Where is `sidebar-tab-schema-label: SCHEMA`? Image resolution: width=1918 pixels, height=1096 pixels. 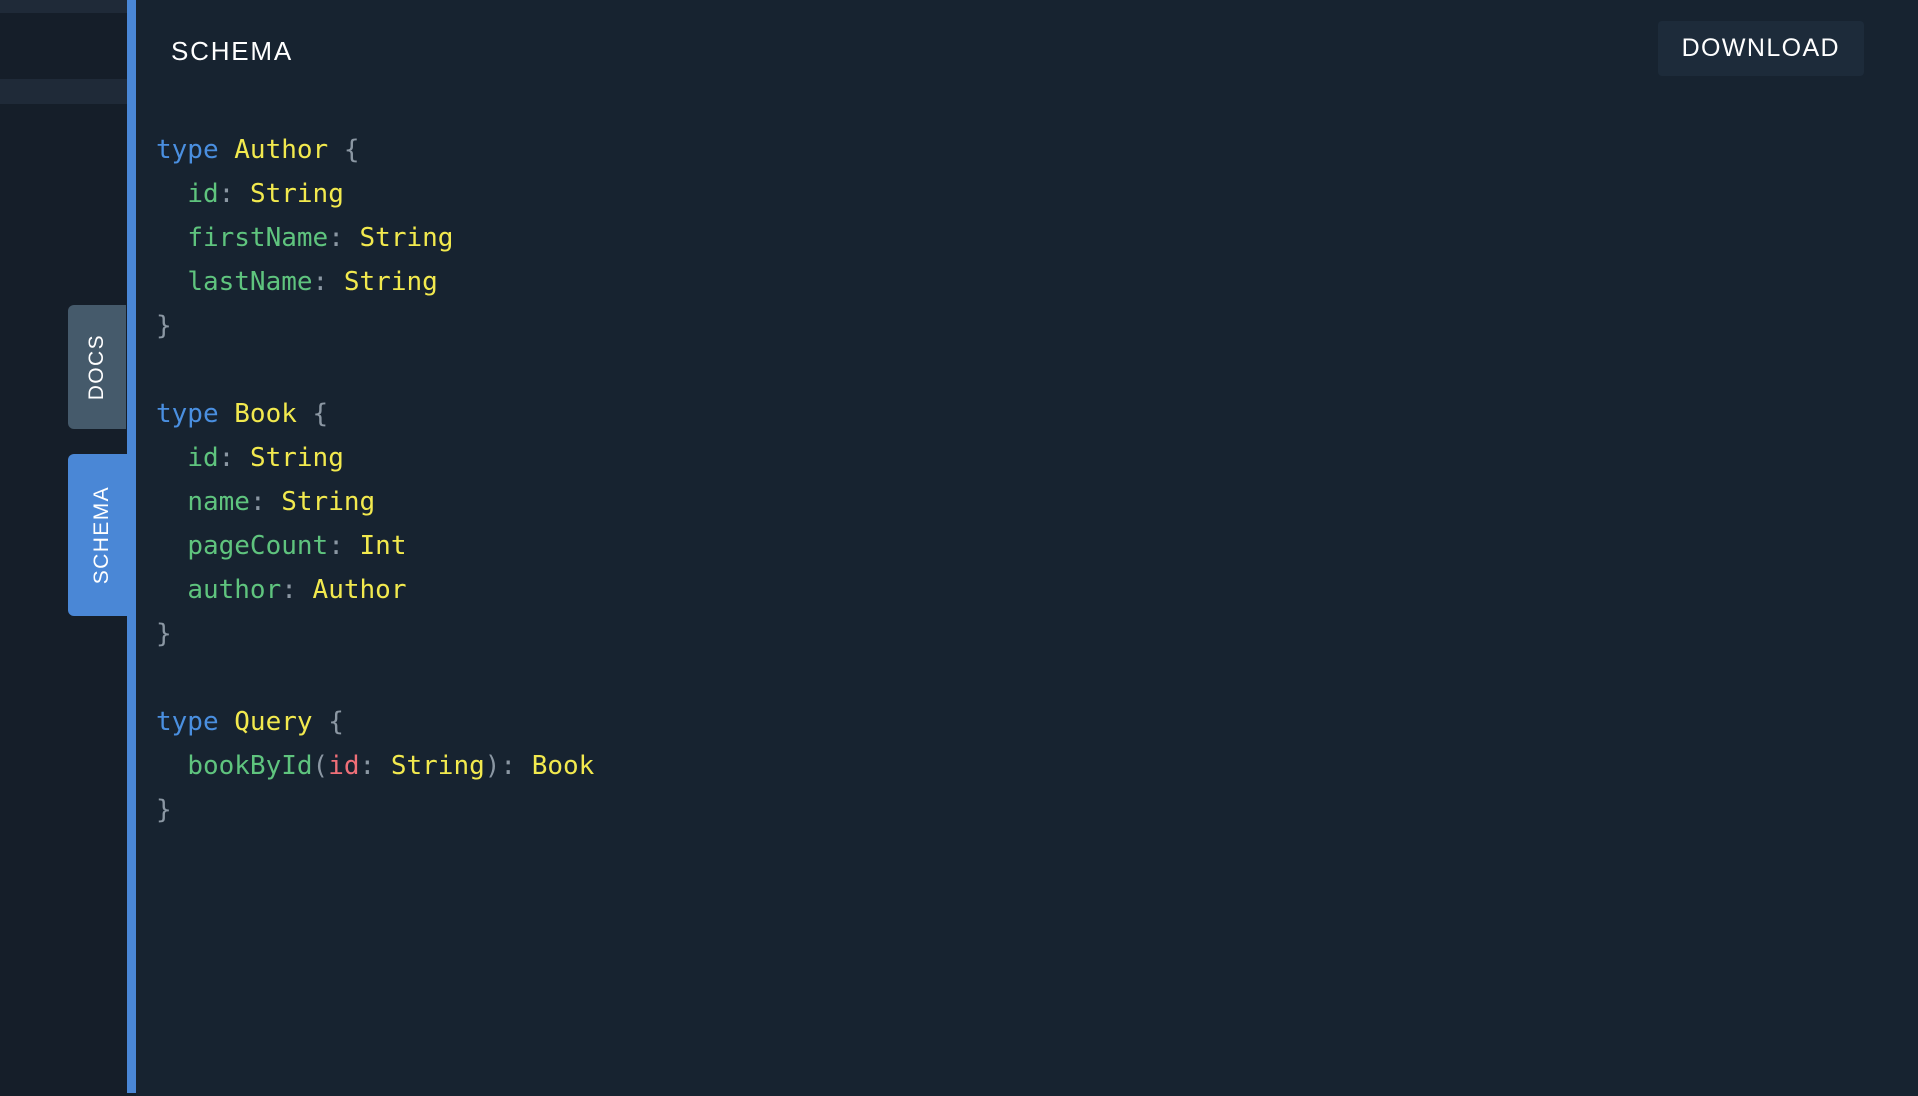 sidebar-tab-schema-label: SCHEMA is located at coordinates (101, 535).